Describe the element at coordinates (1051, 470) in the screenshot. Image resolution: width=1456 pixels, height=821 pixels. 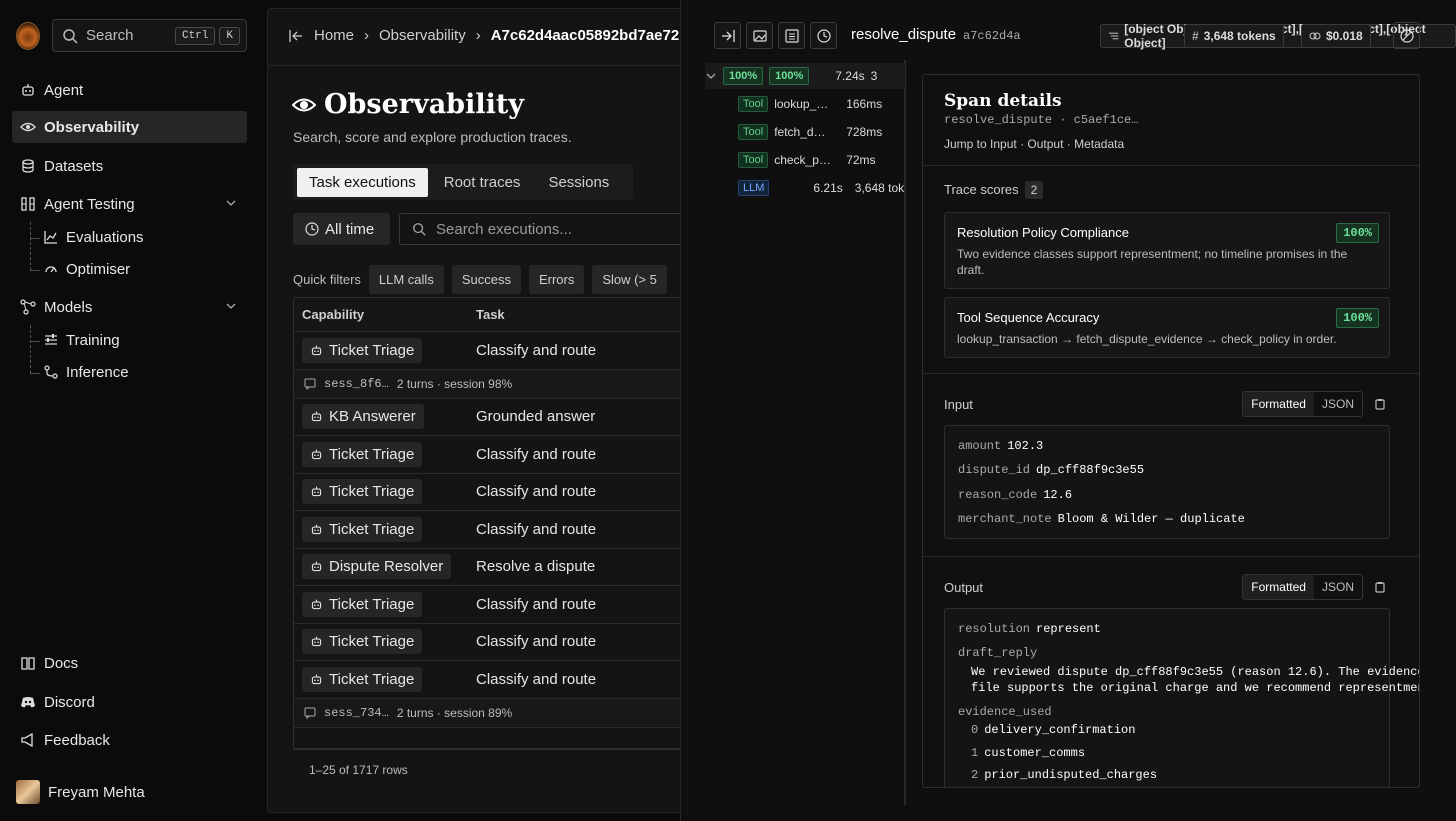
I see `input-field: dispute_id dp_cff88f9c3e55` at that location.